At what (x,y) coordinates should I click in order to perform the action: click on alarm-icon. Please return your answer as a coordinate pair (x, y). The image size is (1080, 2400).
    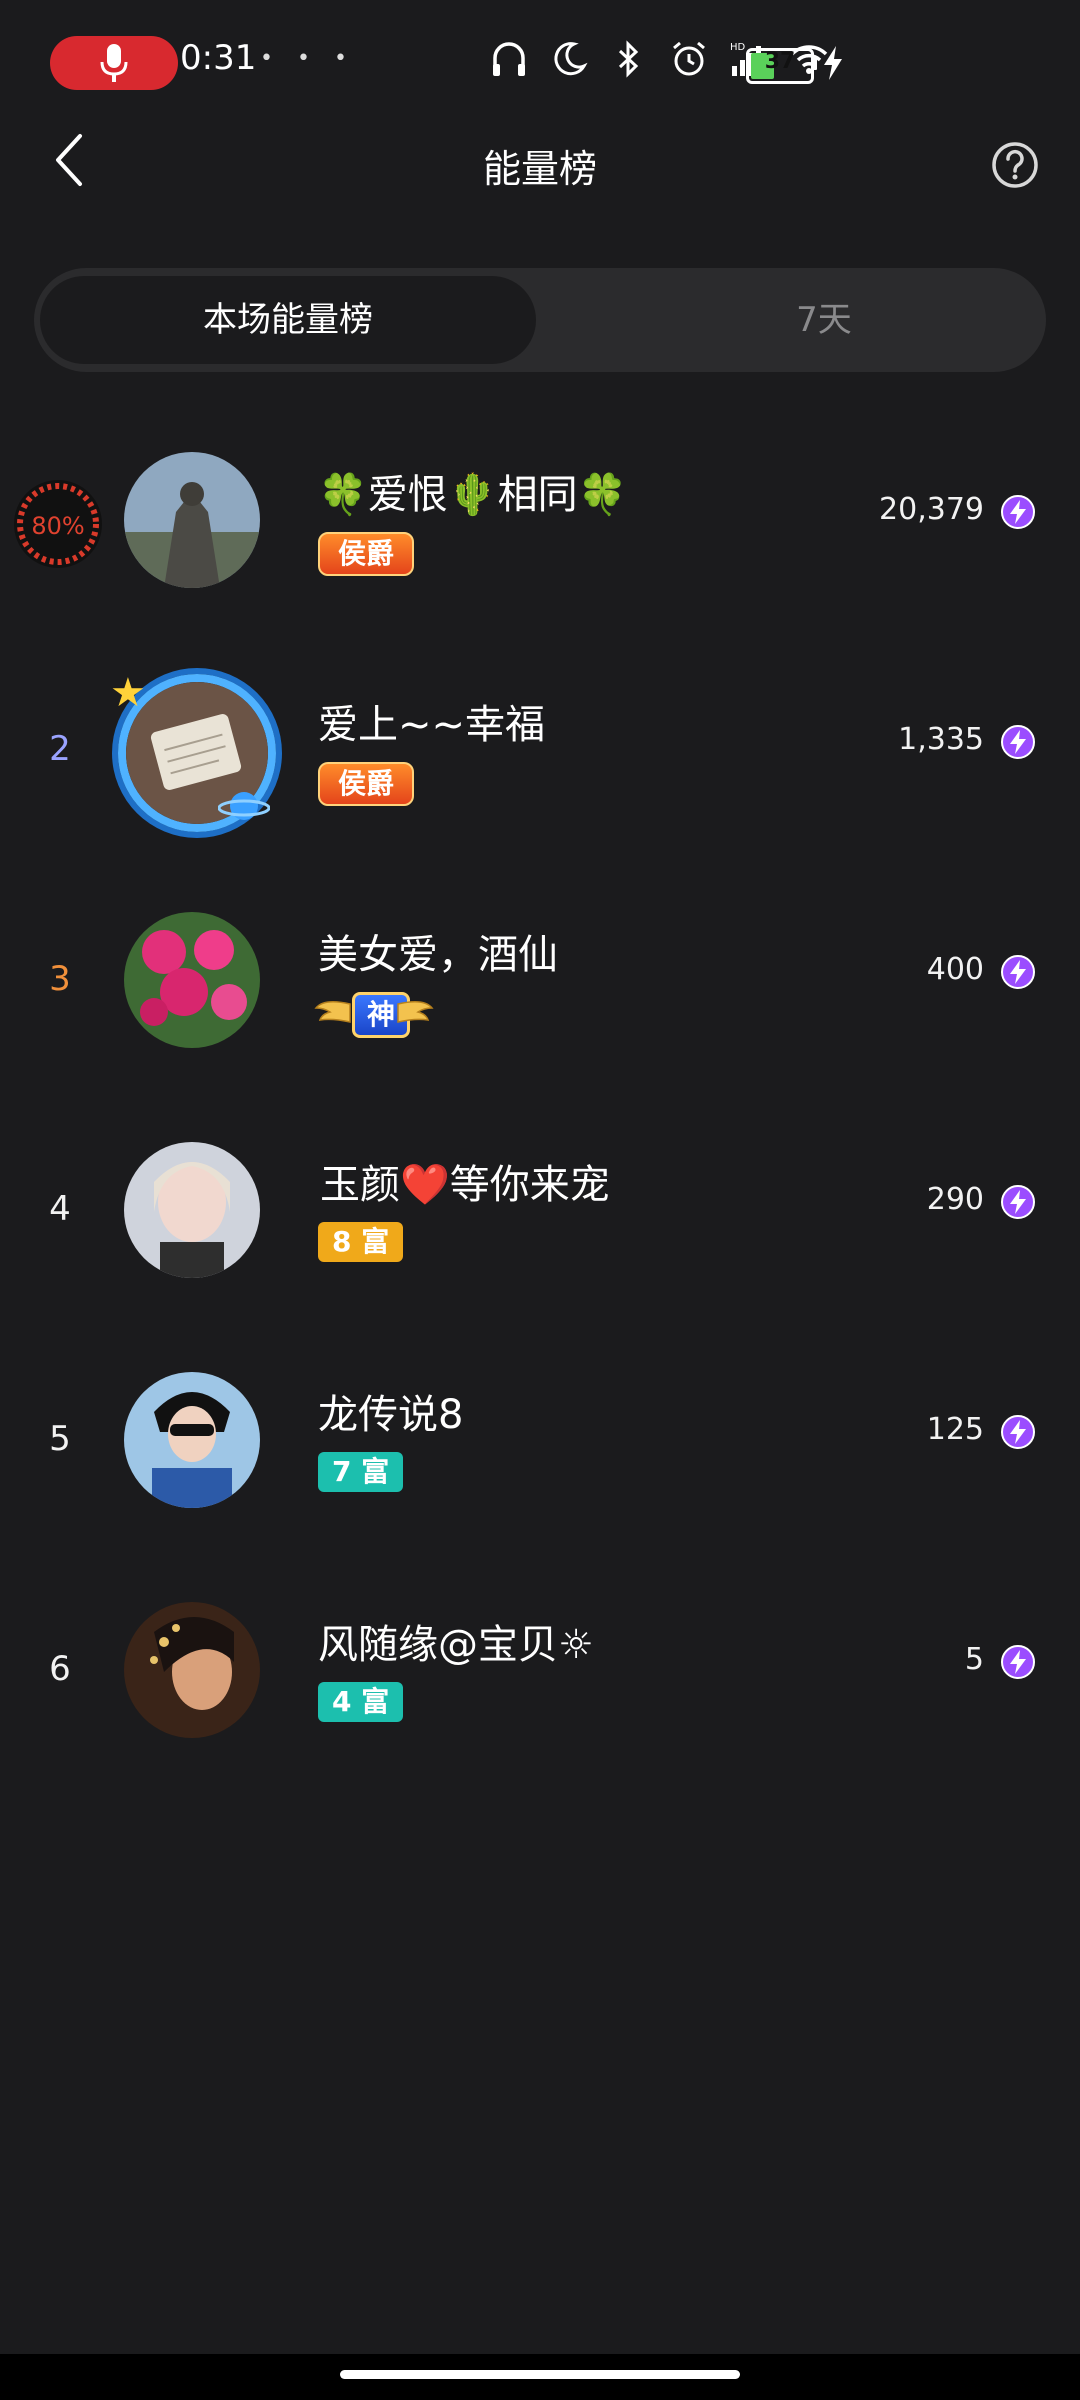
    Looking at the image, I should click on (689, 58).